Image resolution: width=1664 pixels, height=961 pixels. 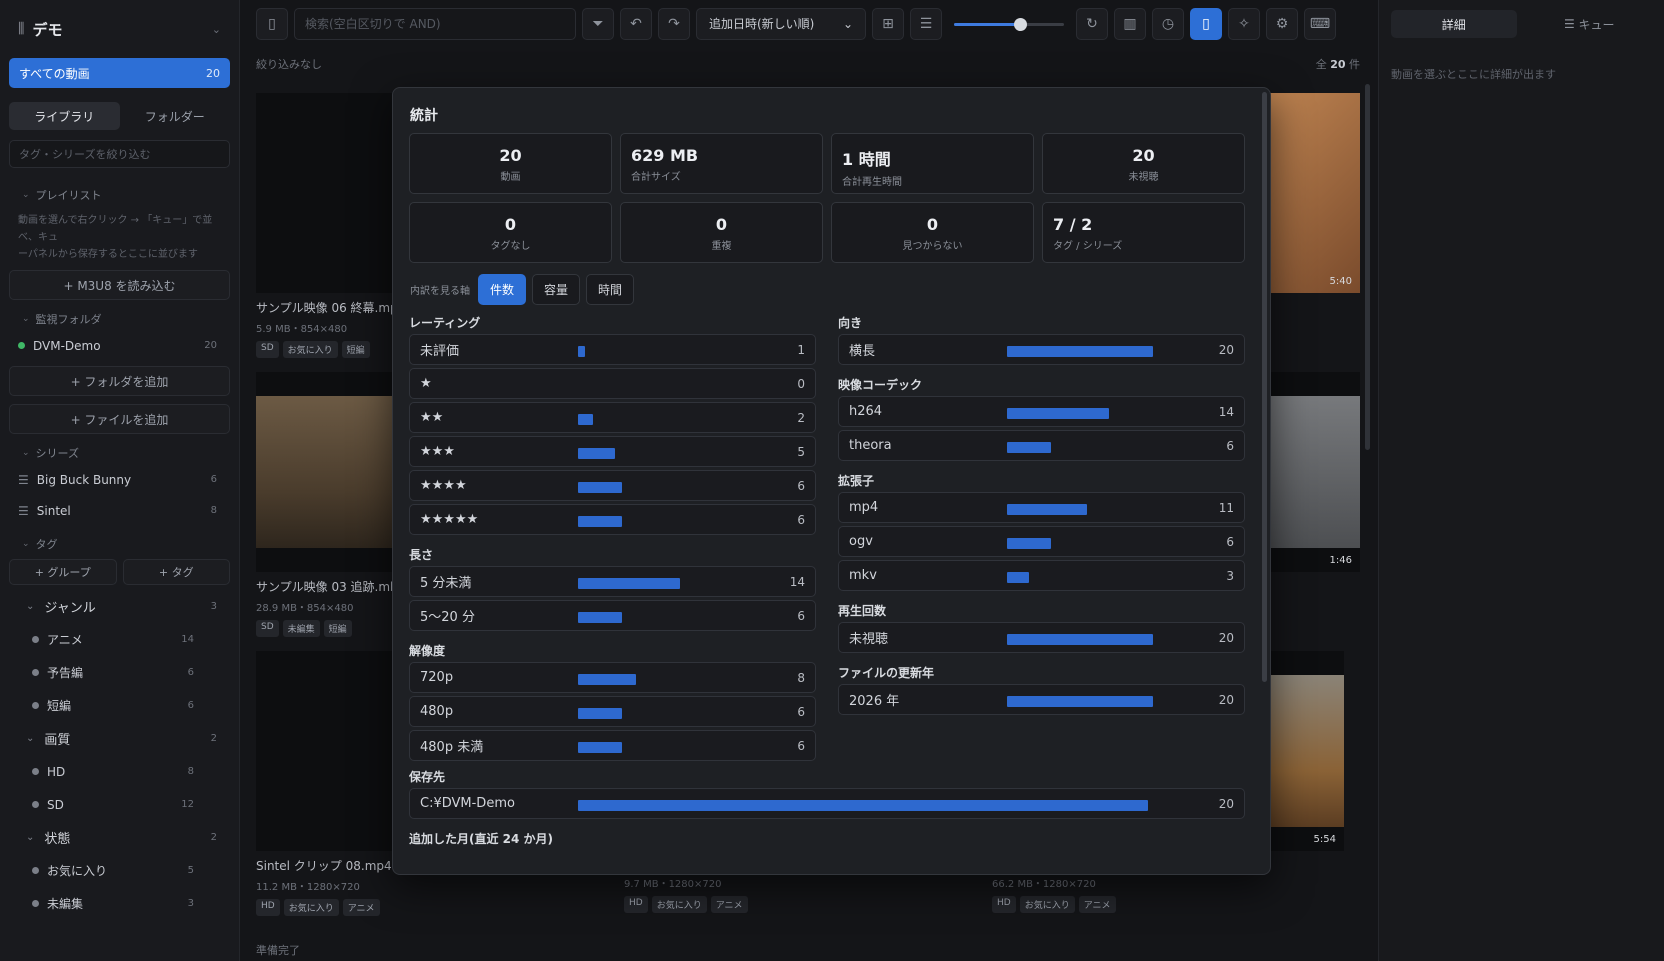 What do you see at coordinates (612, 745) in the screenshot?
I see `breakdown-row: 480p 未満 6` at bounding box center [612, 745].